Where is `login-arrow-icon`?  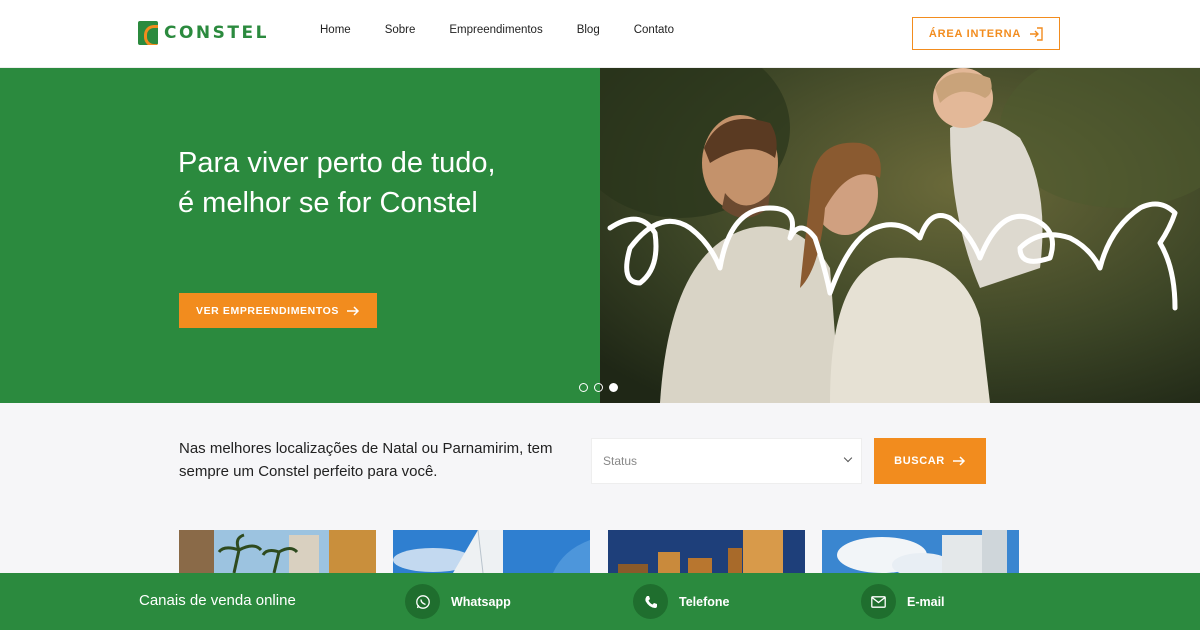 login-arrow-icon is located at coordinates (1036, 33).